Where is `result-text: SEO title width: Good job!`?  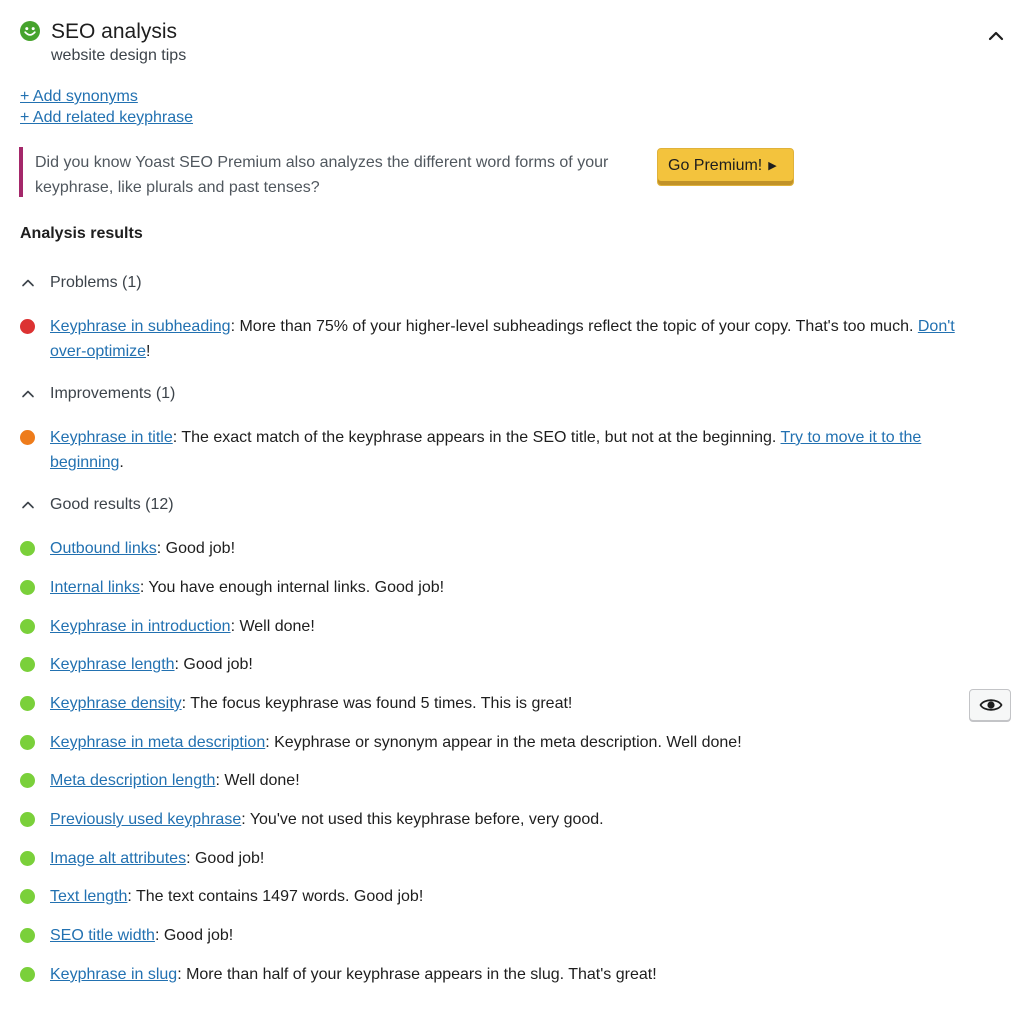 result-text: SEO title width: Good job! is located at coordinates (520, 935).